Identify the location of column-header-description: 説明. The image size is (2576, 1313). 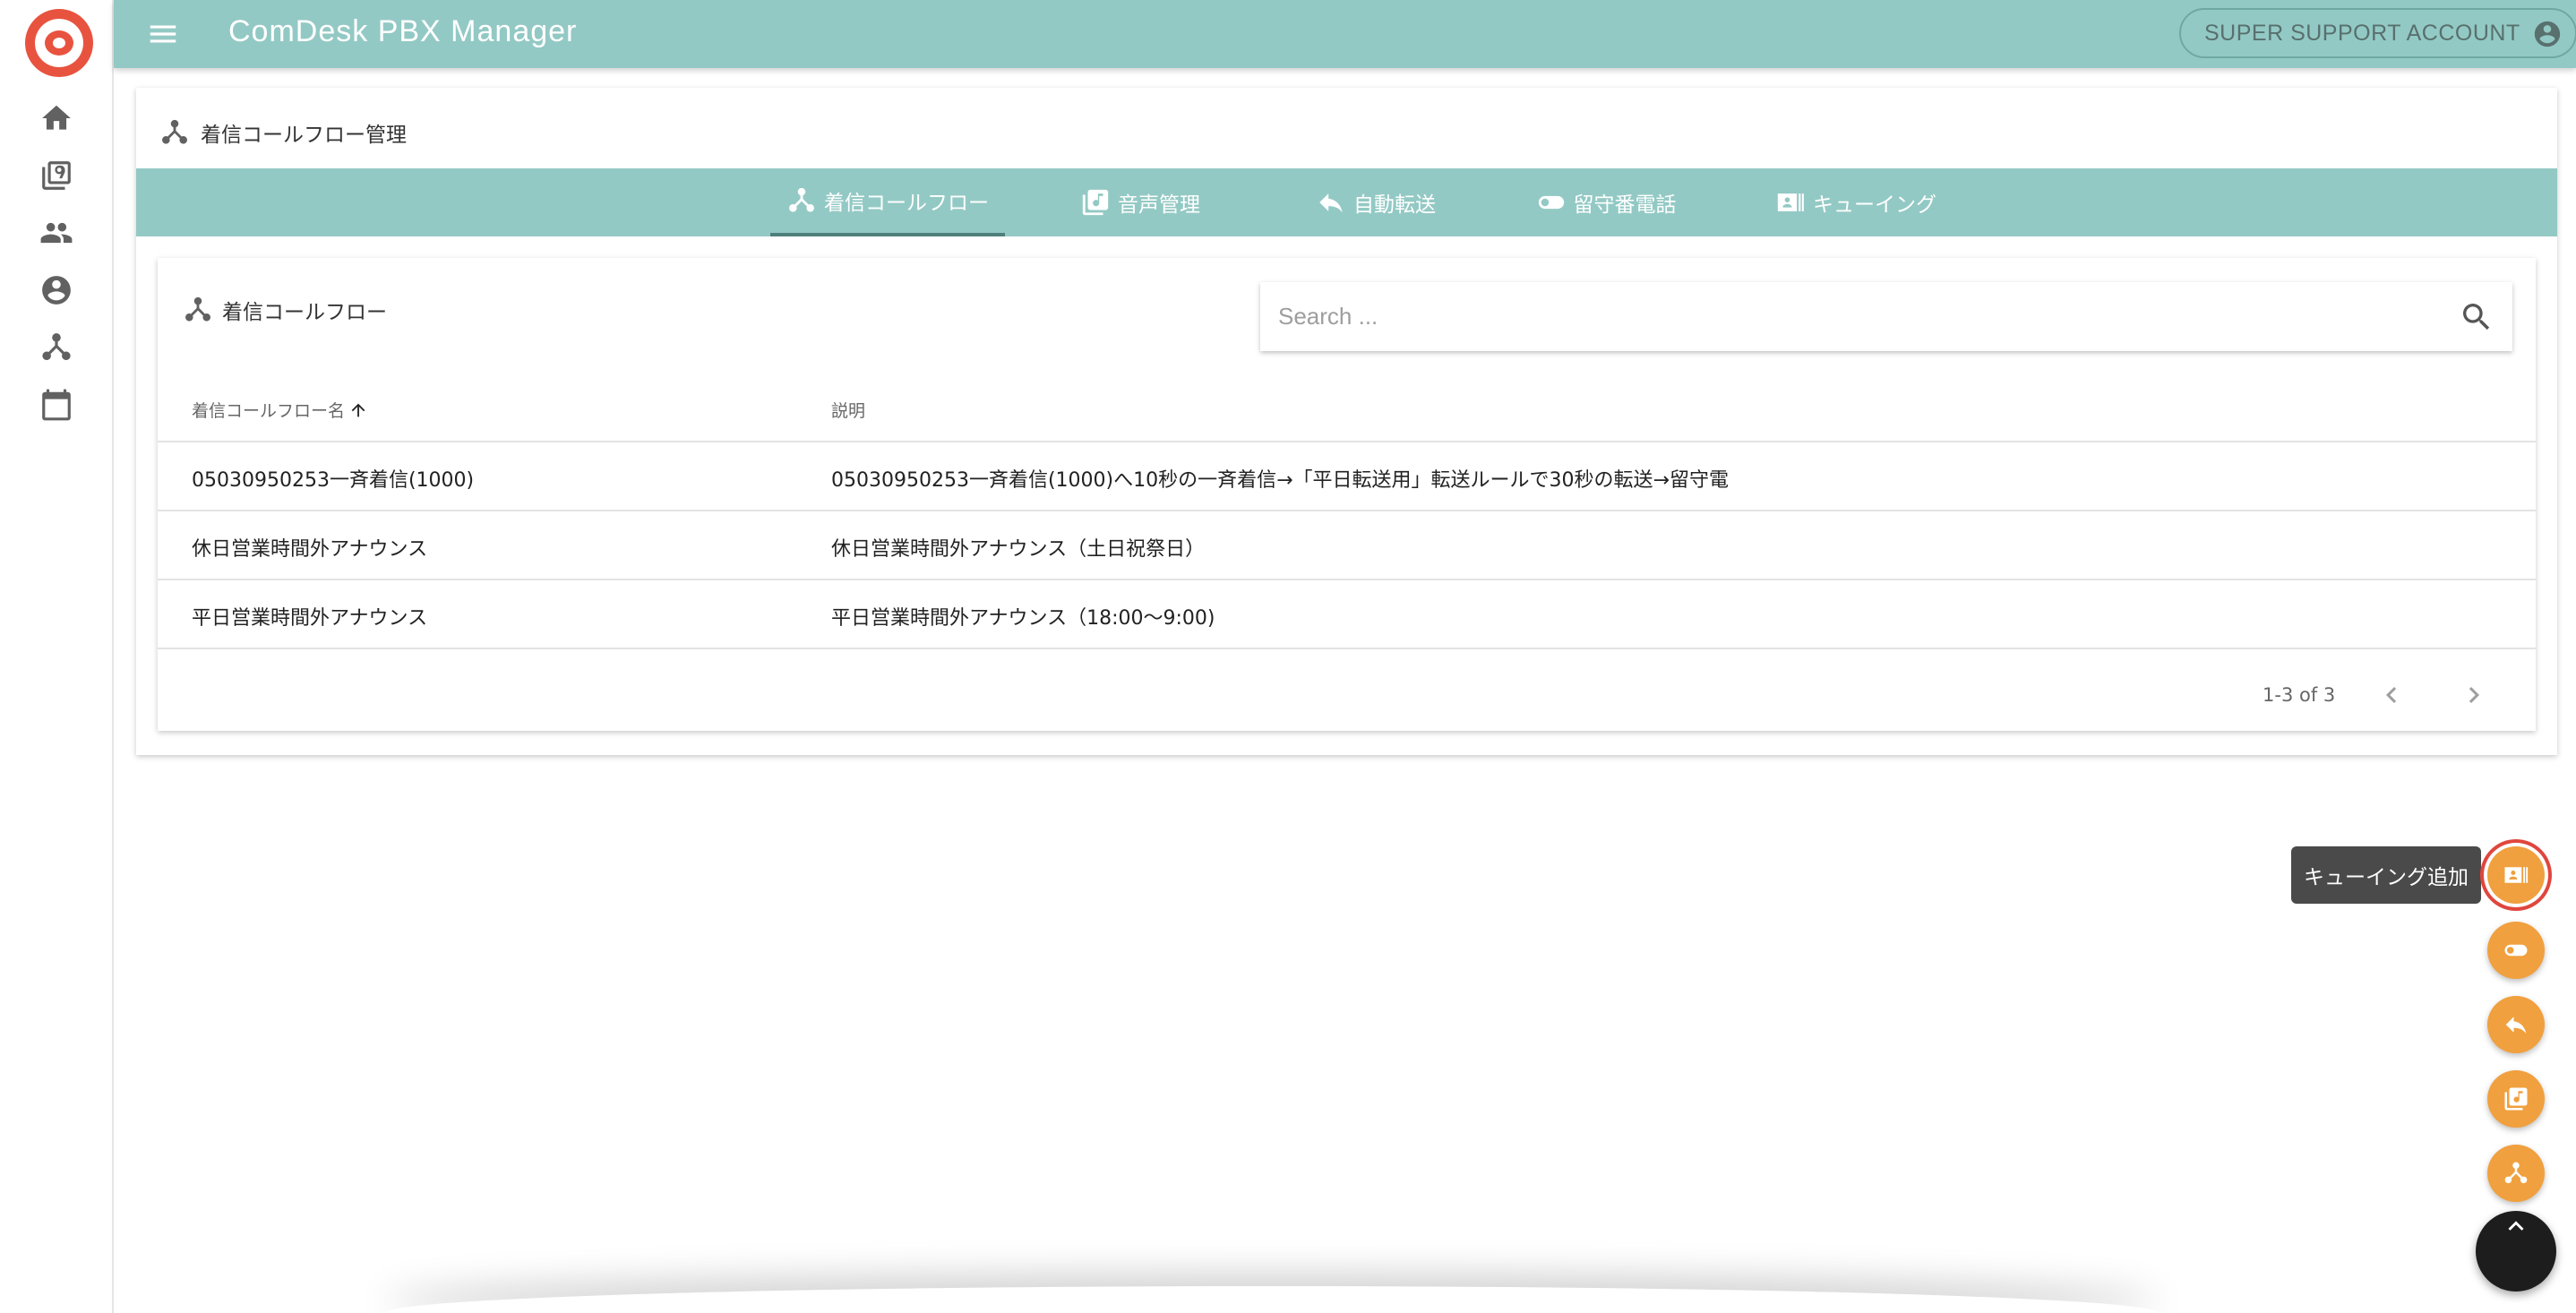
(848, 410).